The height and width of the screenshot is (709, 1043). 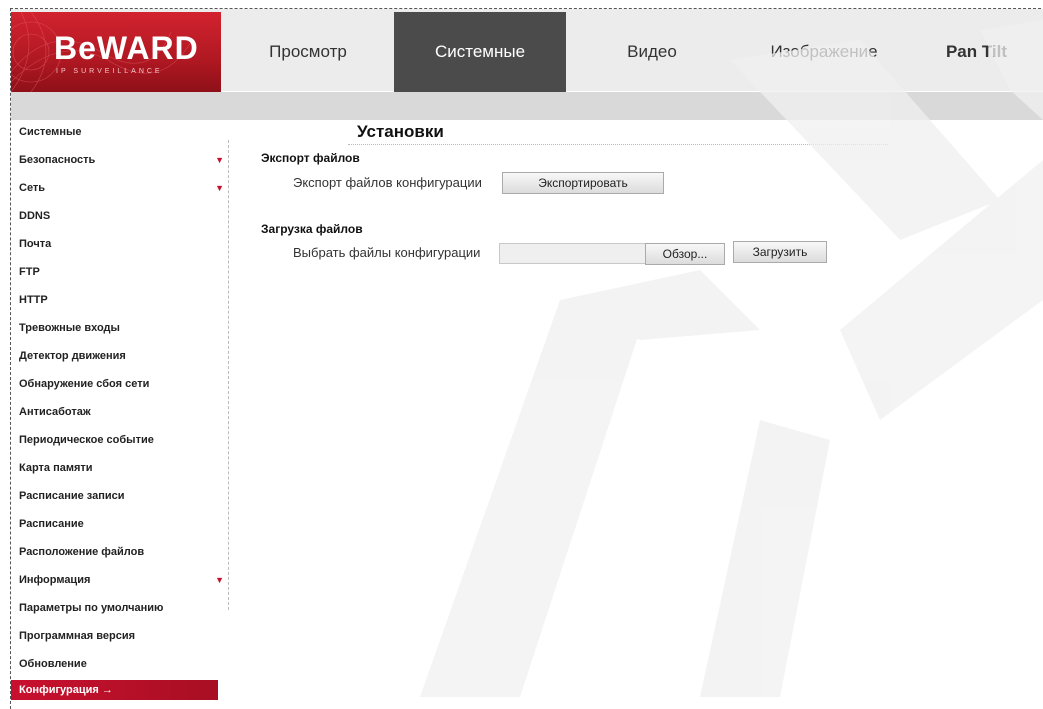 What do you see at coordinates (121, 328) in the screenshot?
I see `sidebar-item-alarm-inputs: Тревожные входы` at bounding box center [121, 328].